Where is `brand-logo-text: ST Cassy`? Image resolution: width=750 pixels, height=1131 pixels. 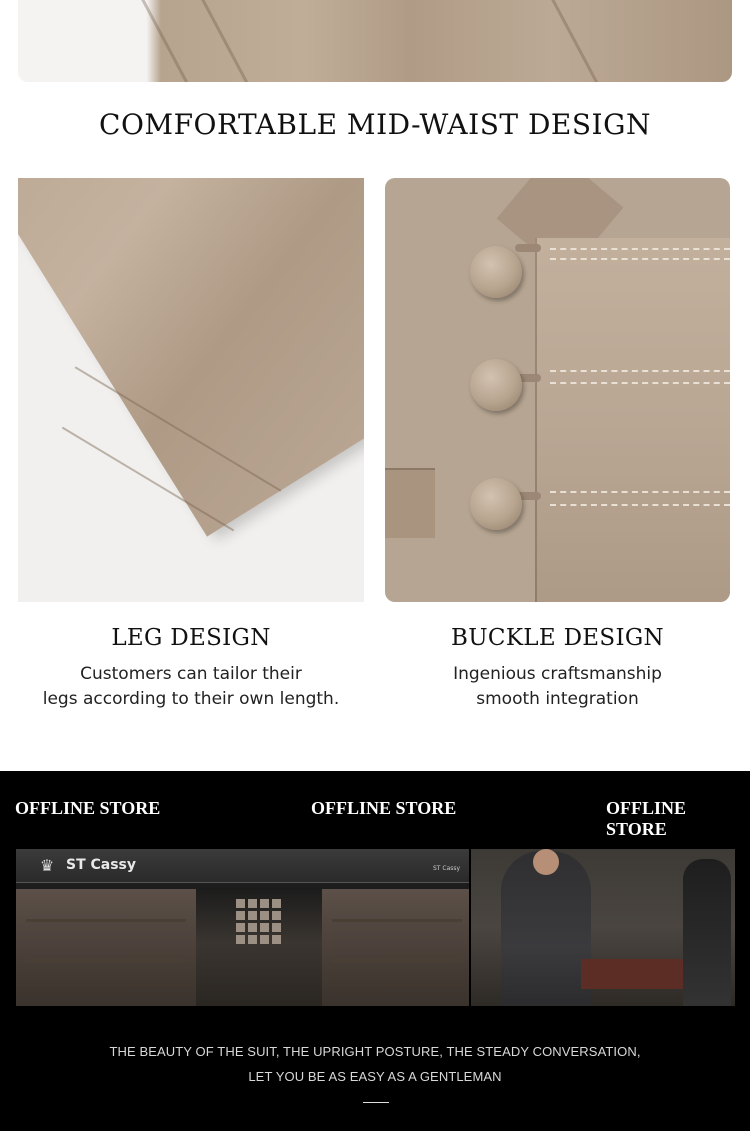
brand-logo-text: ST Cassy is located at coordinates (101, 865).